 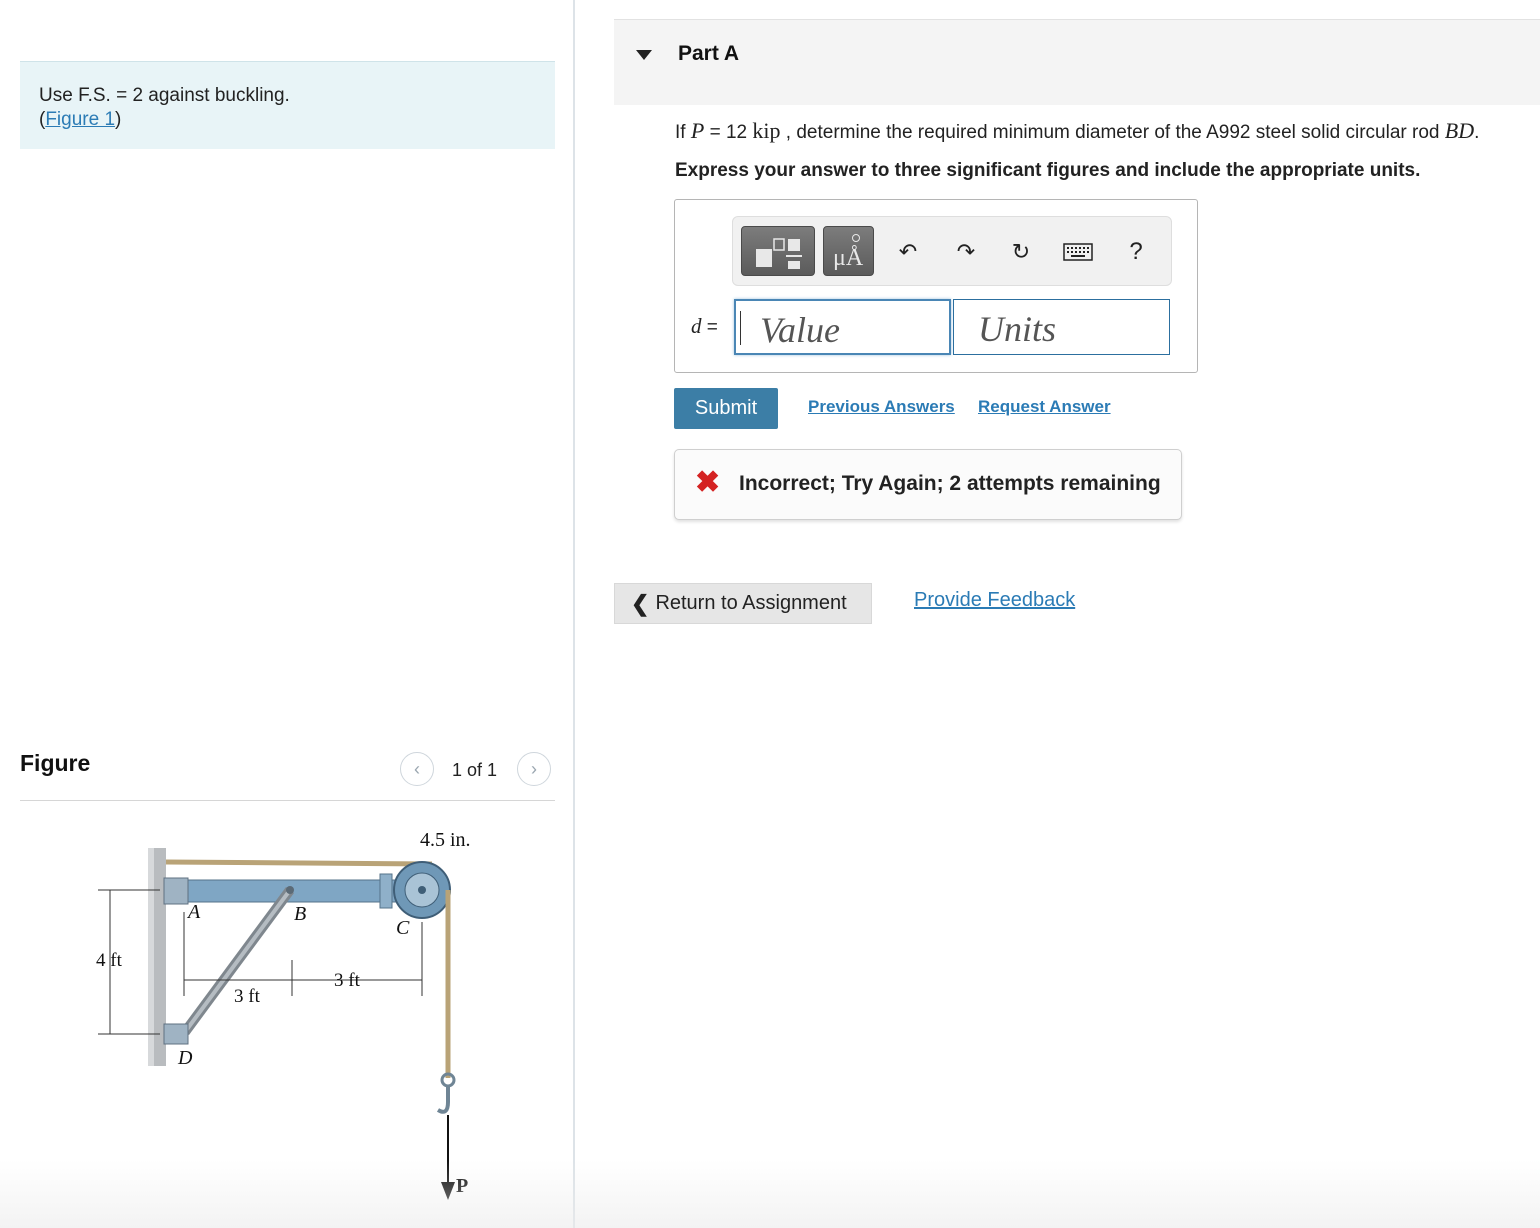 What do you see at coordinates (751, 603) in the screenshot?
I see `return-label: Return to Assignment` at bounding box center [751, 603].